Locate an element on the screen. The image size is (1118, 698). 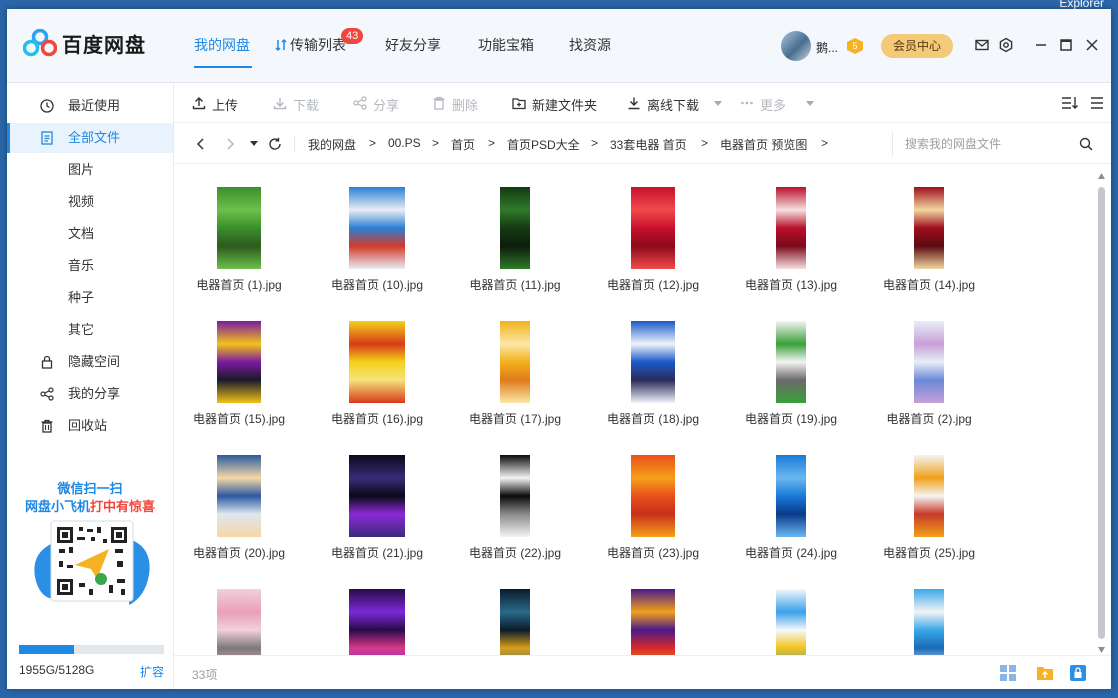
sidebar-item-label: 我的分享 is located at coordinates (94, 393).